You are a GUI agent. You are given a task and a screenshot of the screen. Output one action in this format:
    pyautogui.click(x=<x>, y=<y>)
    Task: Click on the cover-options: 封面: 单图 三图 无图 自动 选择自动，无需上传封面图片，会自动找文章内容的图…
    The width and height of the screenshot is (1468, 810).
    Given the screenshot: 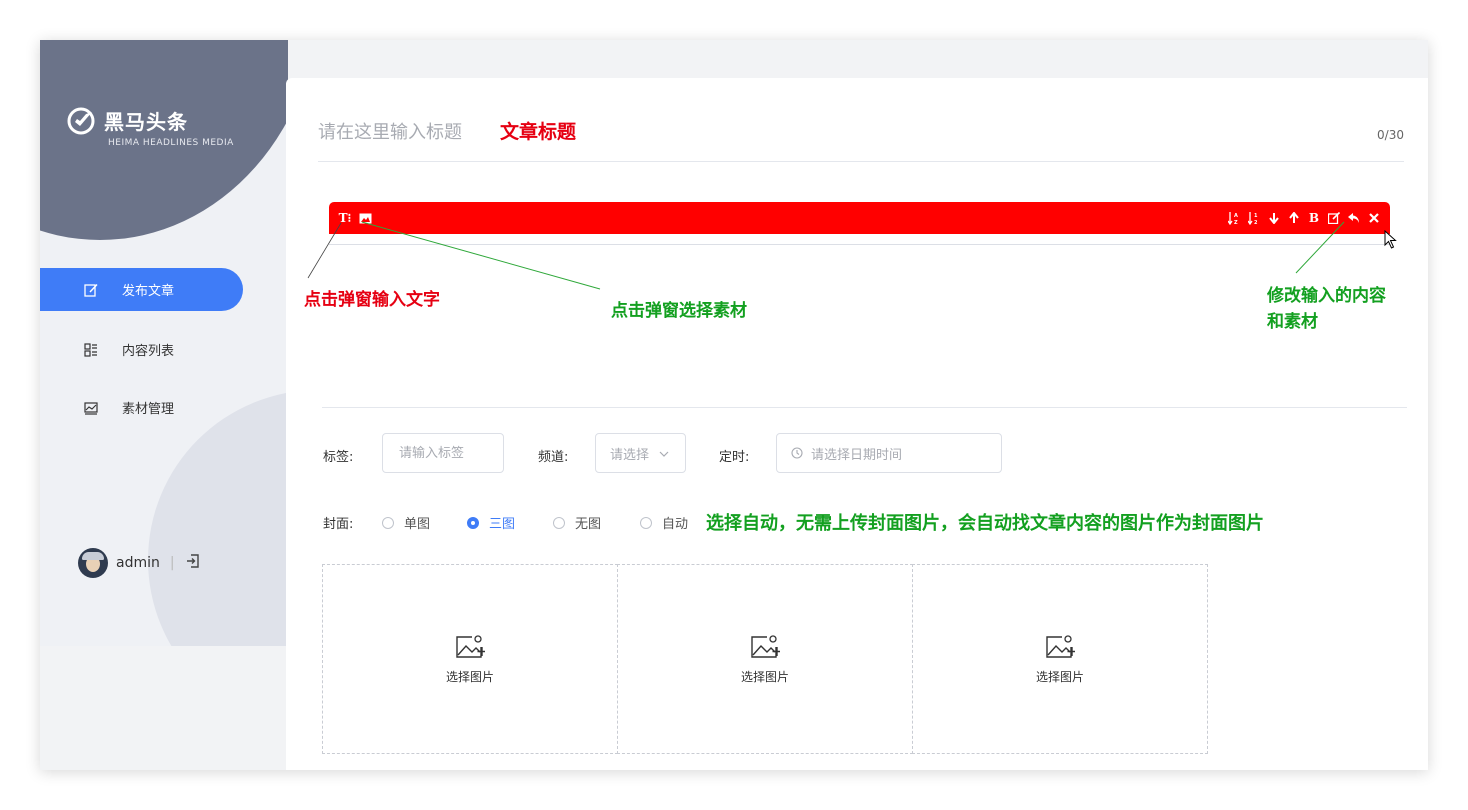 What is the action you would take?
    pyautogui.click(x=873, y=525)
    